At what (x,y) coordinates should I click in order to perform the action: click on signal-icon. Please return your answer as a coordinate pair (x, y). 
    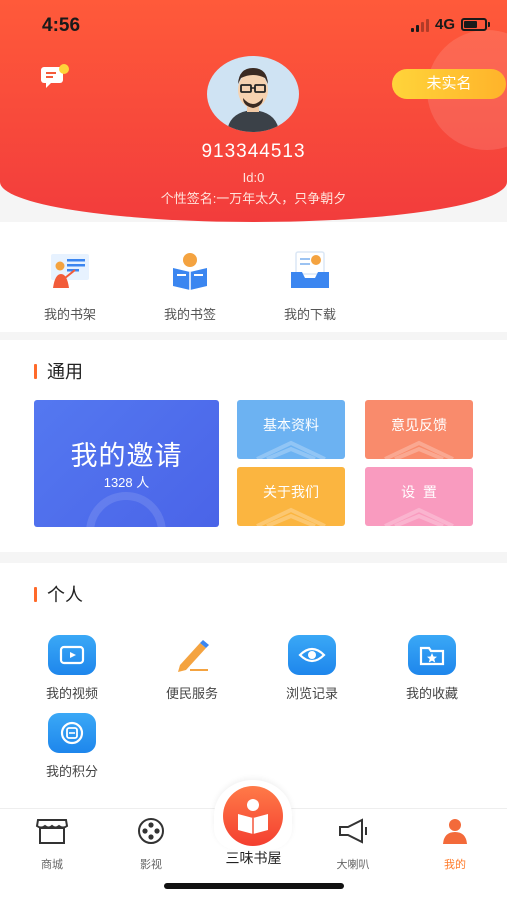
    Looking at the image, I should click on (419, 25).